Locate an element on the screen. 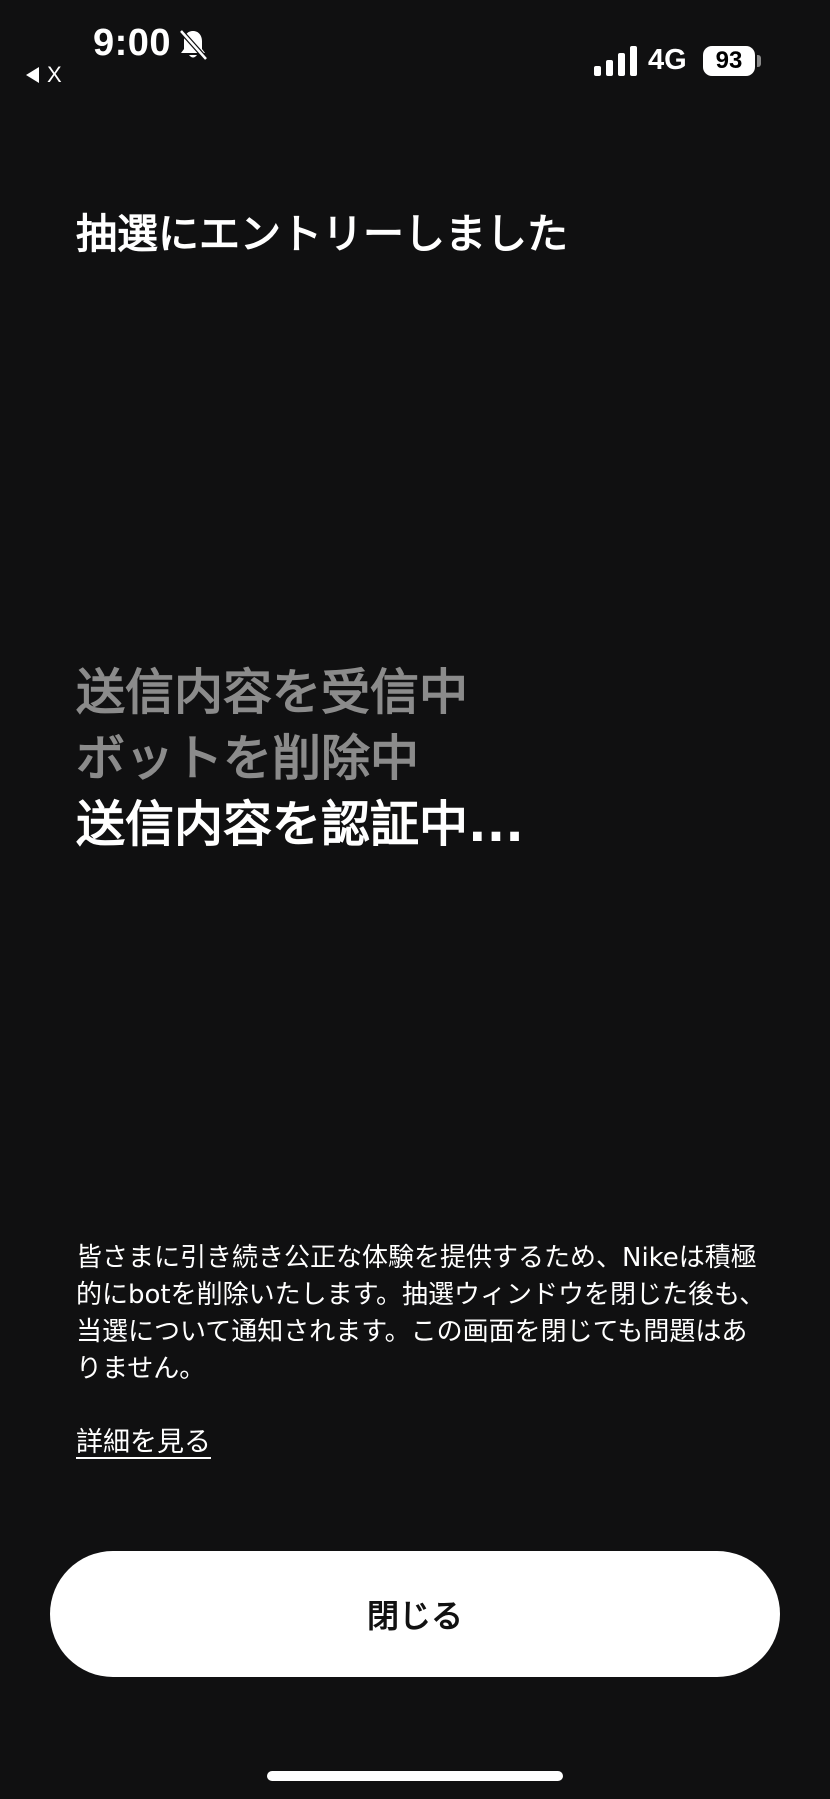 This screenshot has width=830, height=1799. bell-slash-icon is located at coordinates (193, 45).